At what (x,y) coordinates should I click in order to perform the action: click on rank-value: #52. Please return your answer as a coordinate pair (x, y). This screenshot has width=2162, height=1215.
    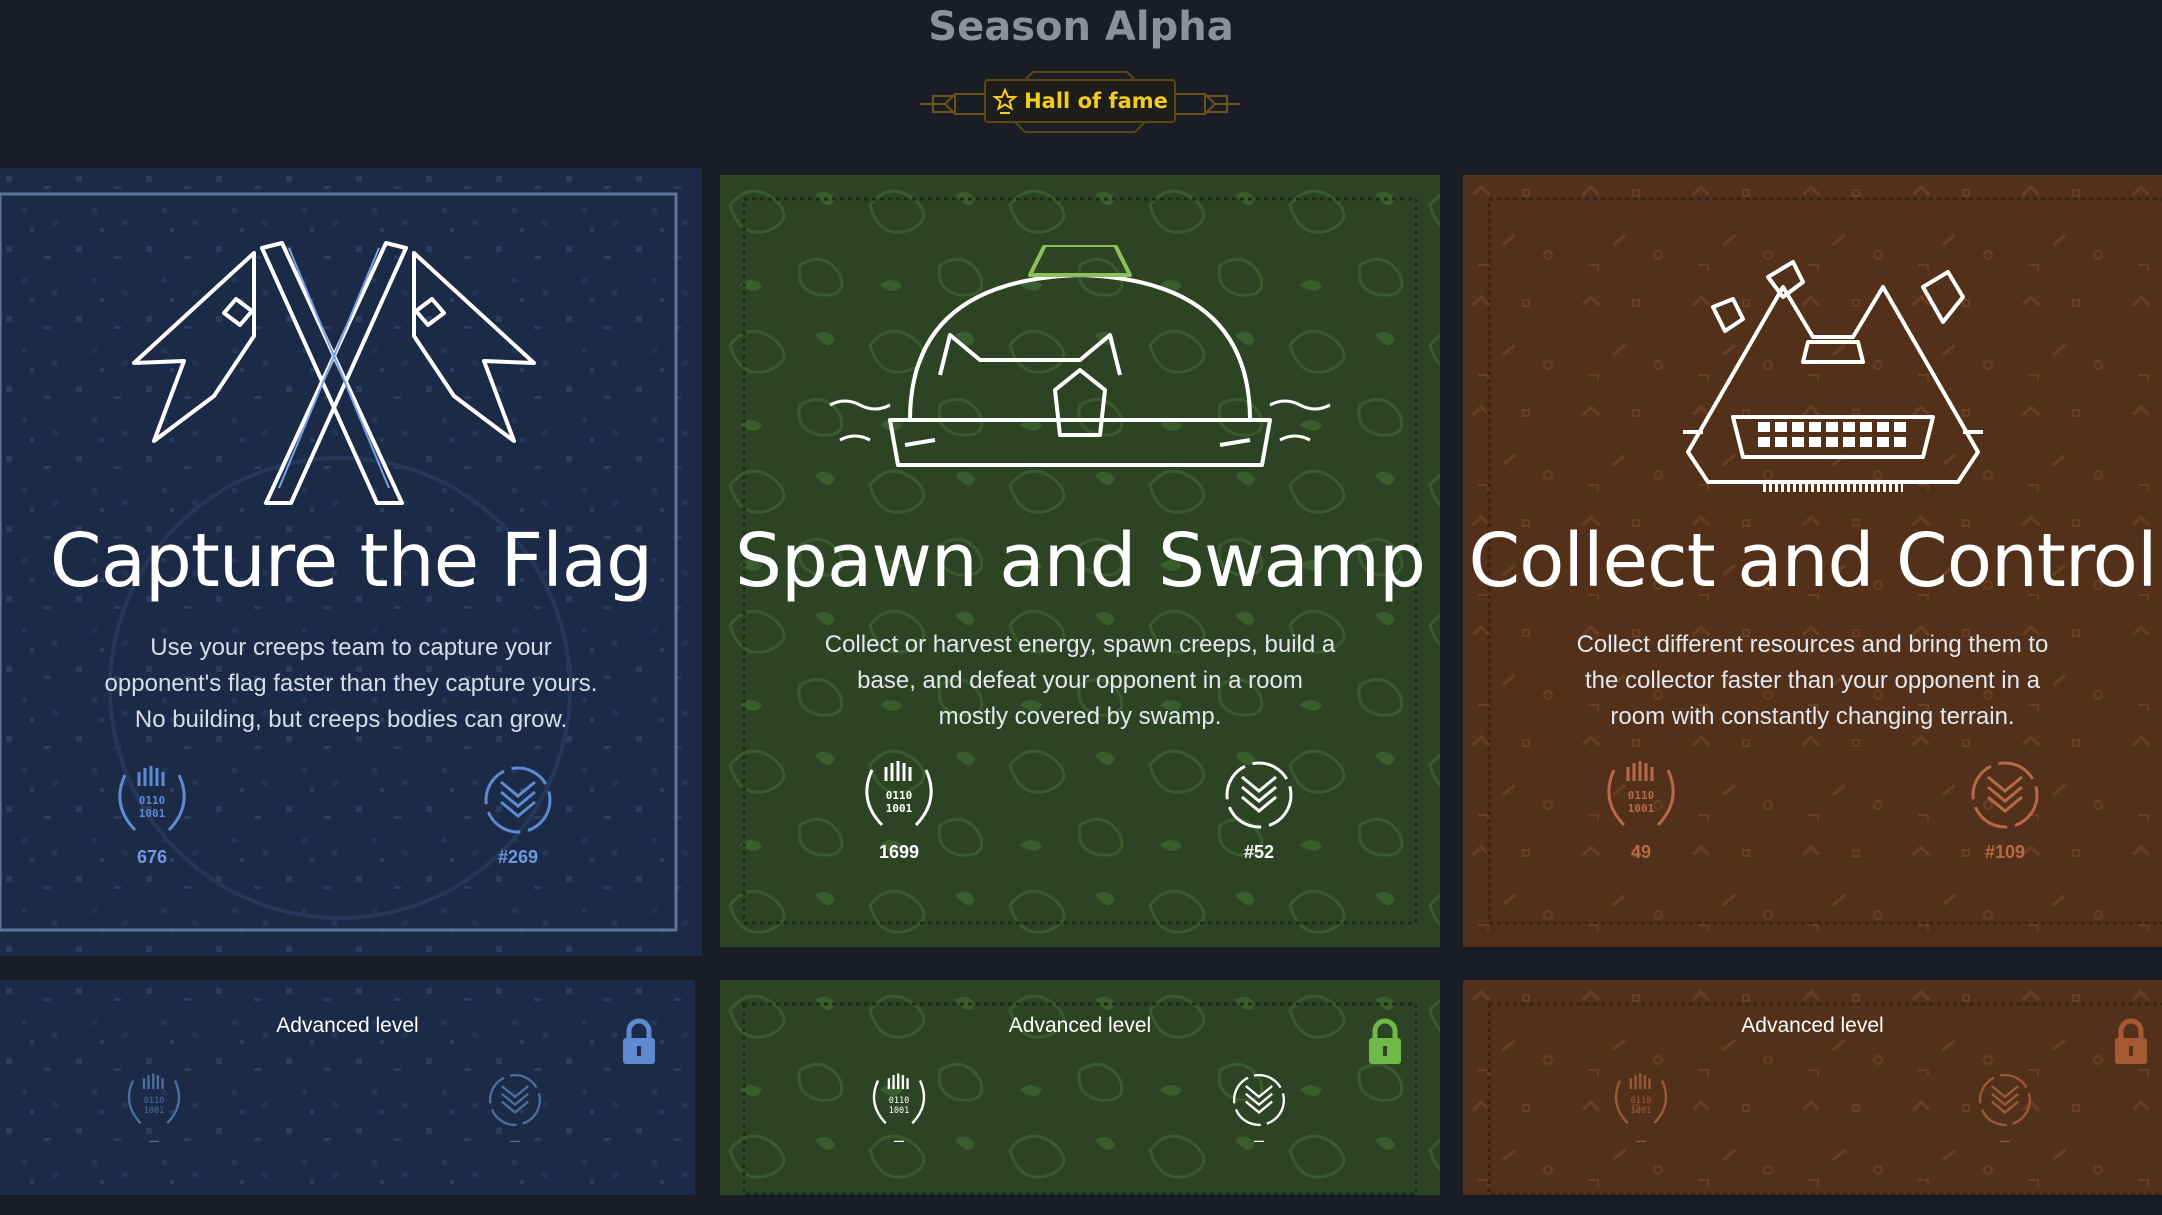
    Looking at the image, I should click on (1259, 852).